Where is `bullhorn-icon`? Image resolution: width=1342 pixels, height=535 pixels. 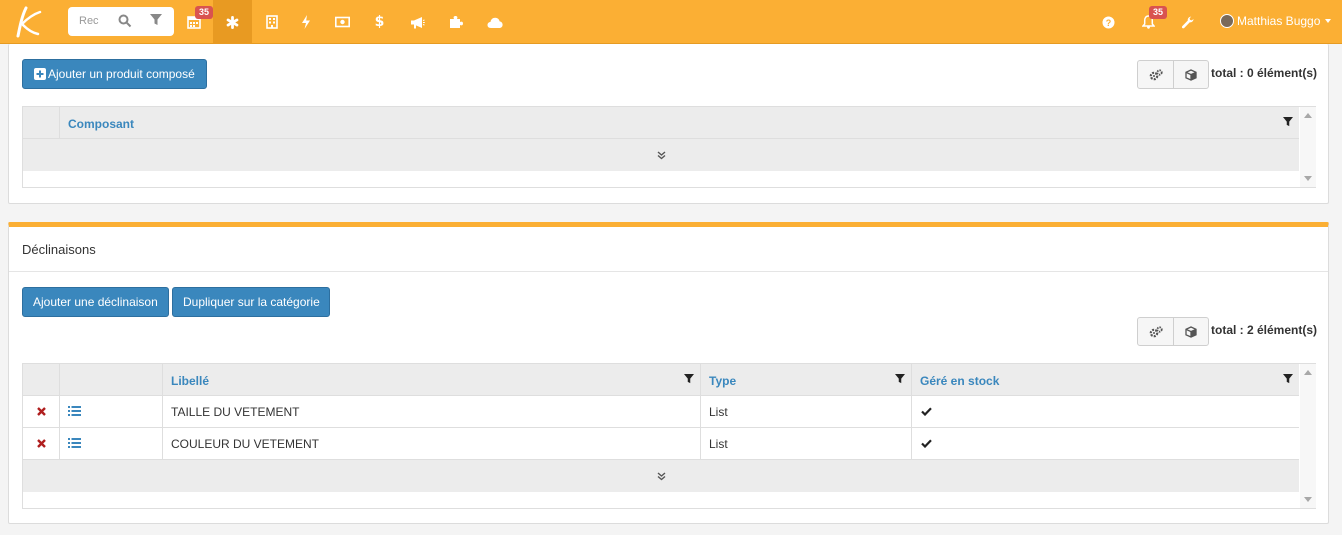 bullhorn-icon is located at coordinates (418, 22).